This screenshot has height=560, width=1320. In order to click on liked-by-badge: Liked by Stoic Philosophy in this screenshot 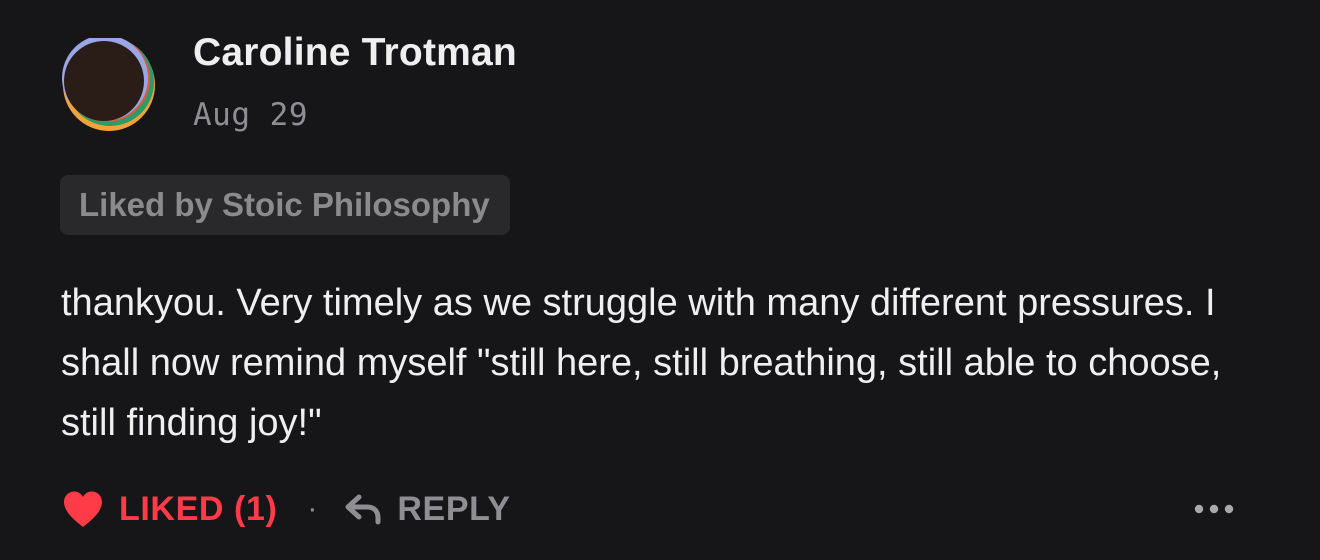, I will do `click(285, 205)`.